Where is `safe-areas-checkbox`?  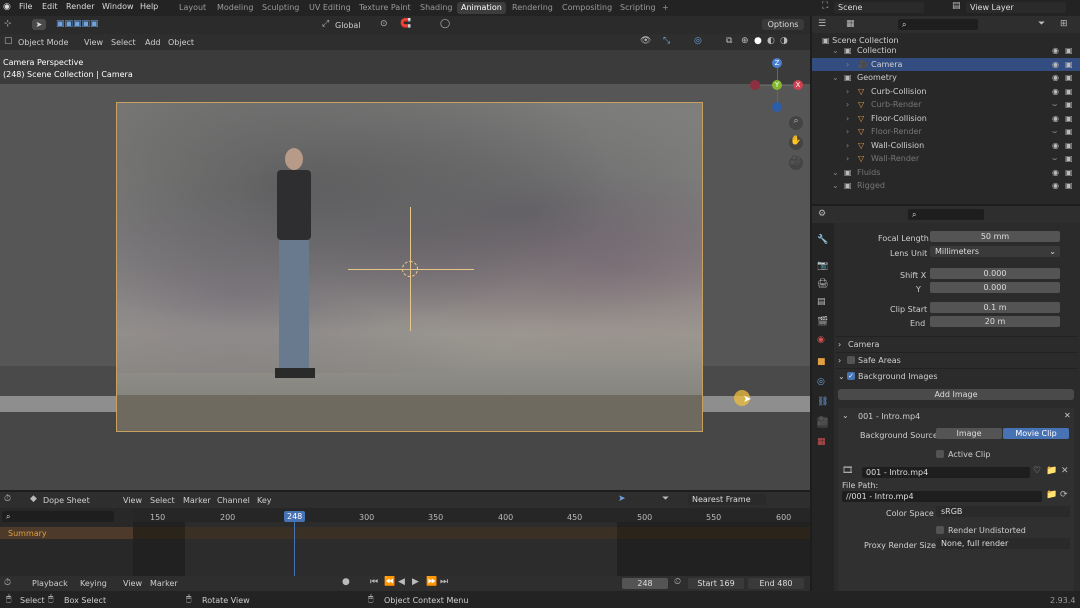
safe-areas-checkbox is located at coordinates (851, 360).